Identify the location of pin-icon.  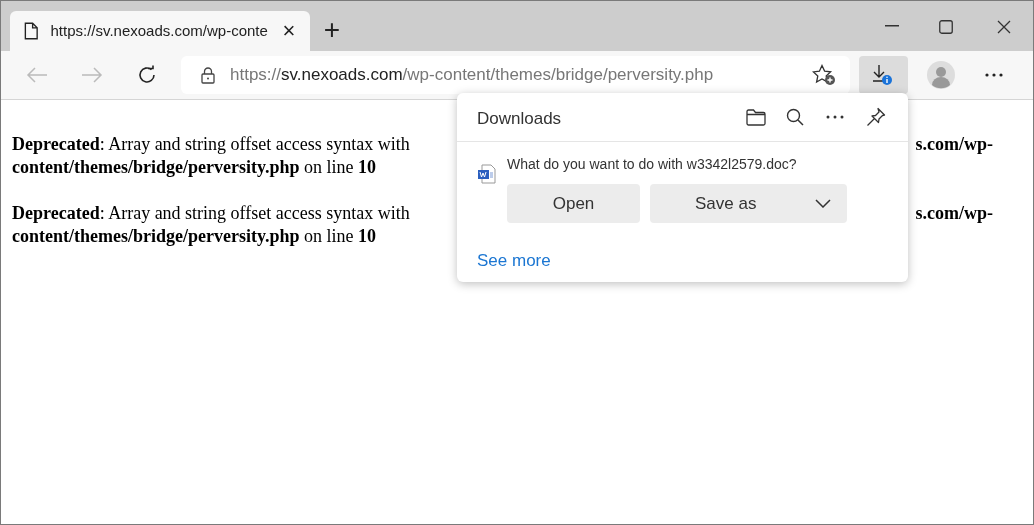
(876, 117).